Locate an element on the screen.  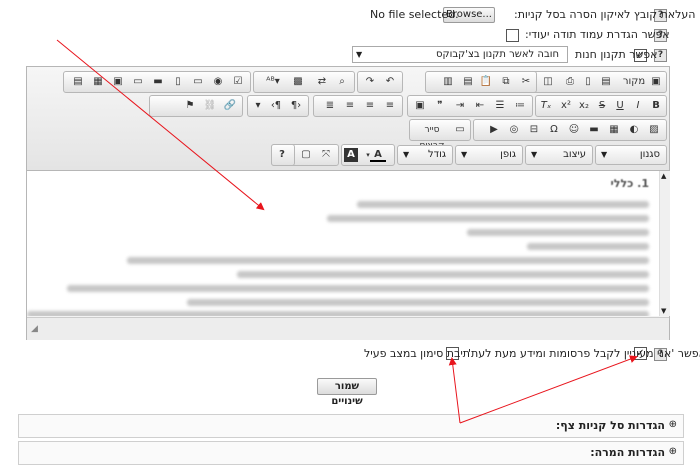
language-icon: ▾ is located at coordinates (258, 106).